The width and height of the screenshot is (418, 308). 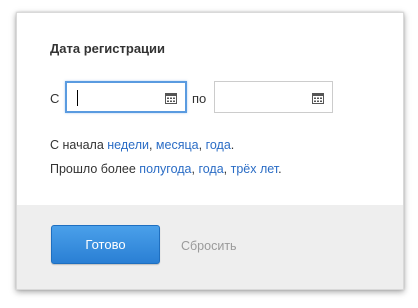 What do you see at coordinates (273, 97) in the screenshot?
I see `date-to-input` at bounding box center [273, 97].